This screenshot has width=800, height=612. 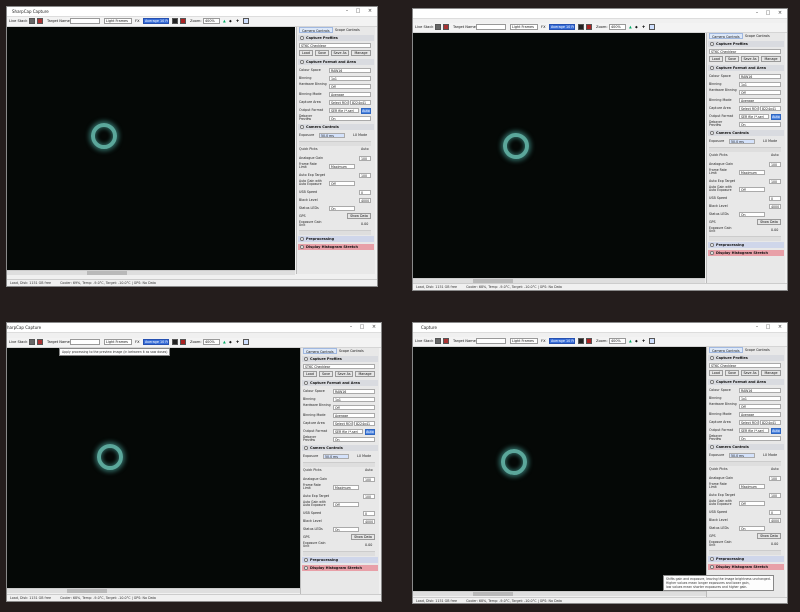 I want to click on debayer-select: On, so click(x=350, y=118).